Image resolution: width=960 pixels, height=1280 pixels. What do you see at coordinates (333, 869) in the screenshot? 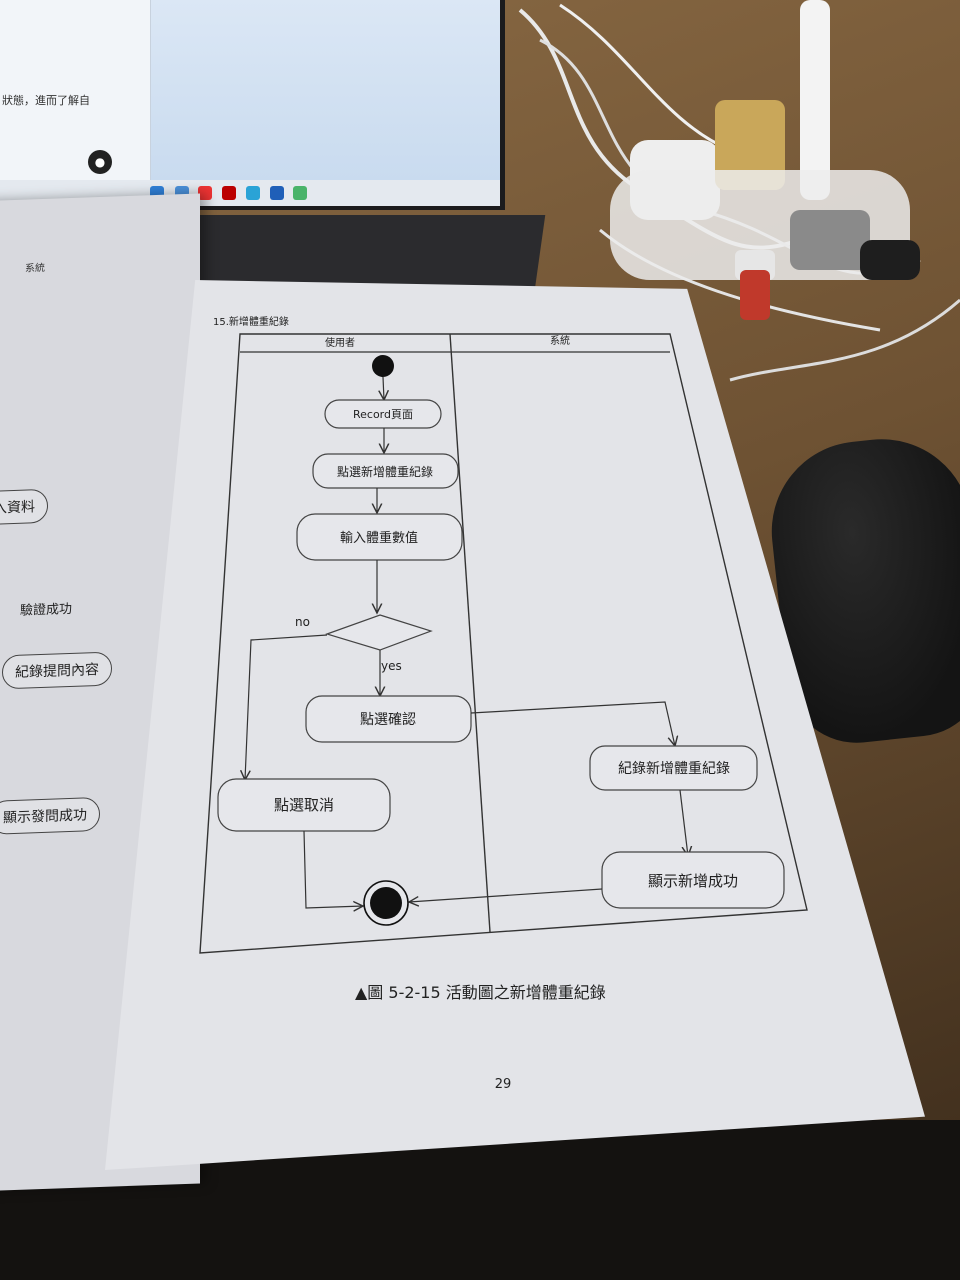
I see `flow-cancel-to-end` at bounding box center [333, 869].